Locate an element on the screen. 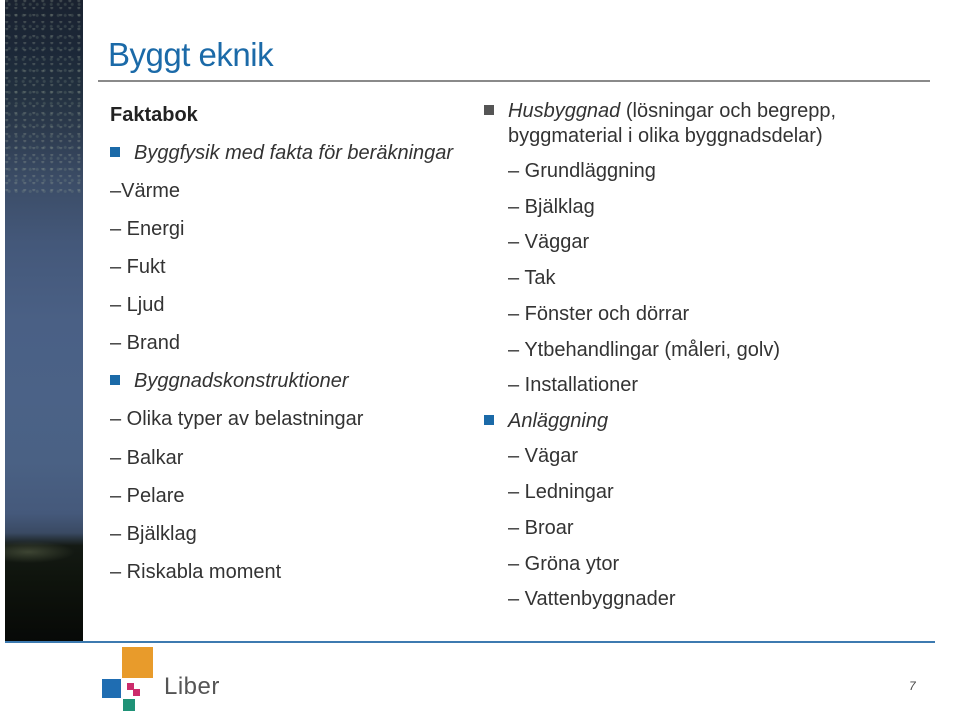 Image resolution: width=960 pixels, height=711 pixels. list-item: – Riskabla moment is located at coordinates (196, 572).